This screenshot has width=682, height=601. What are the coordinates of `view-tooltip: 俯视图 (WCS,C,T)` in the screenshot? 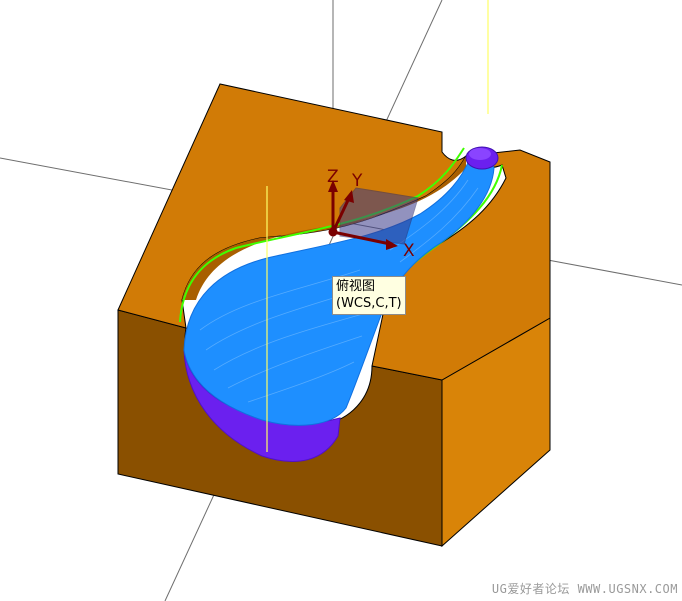 It's located at (369, 295).